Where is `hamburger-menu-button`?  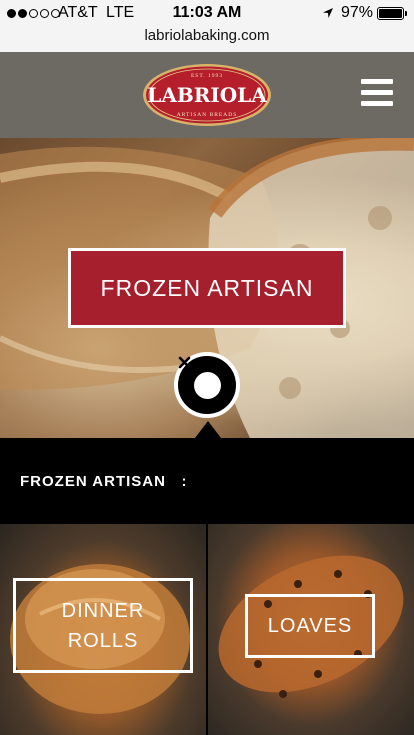
hamburger-menu-button is located at coordinates (378, 93).